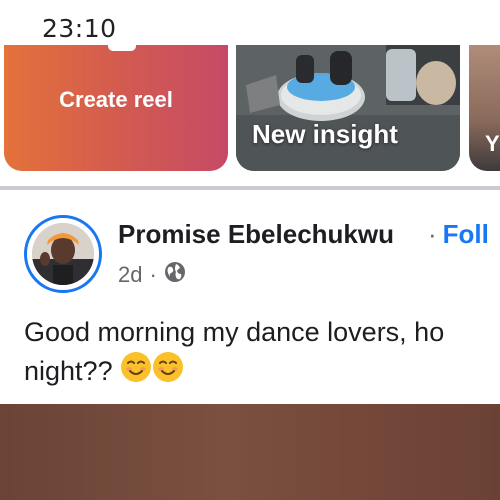 This screenshot has height=500, width=500. I want to click on avatar-image, so click(63, 254).